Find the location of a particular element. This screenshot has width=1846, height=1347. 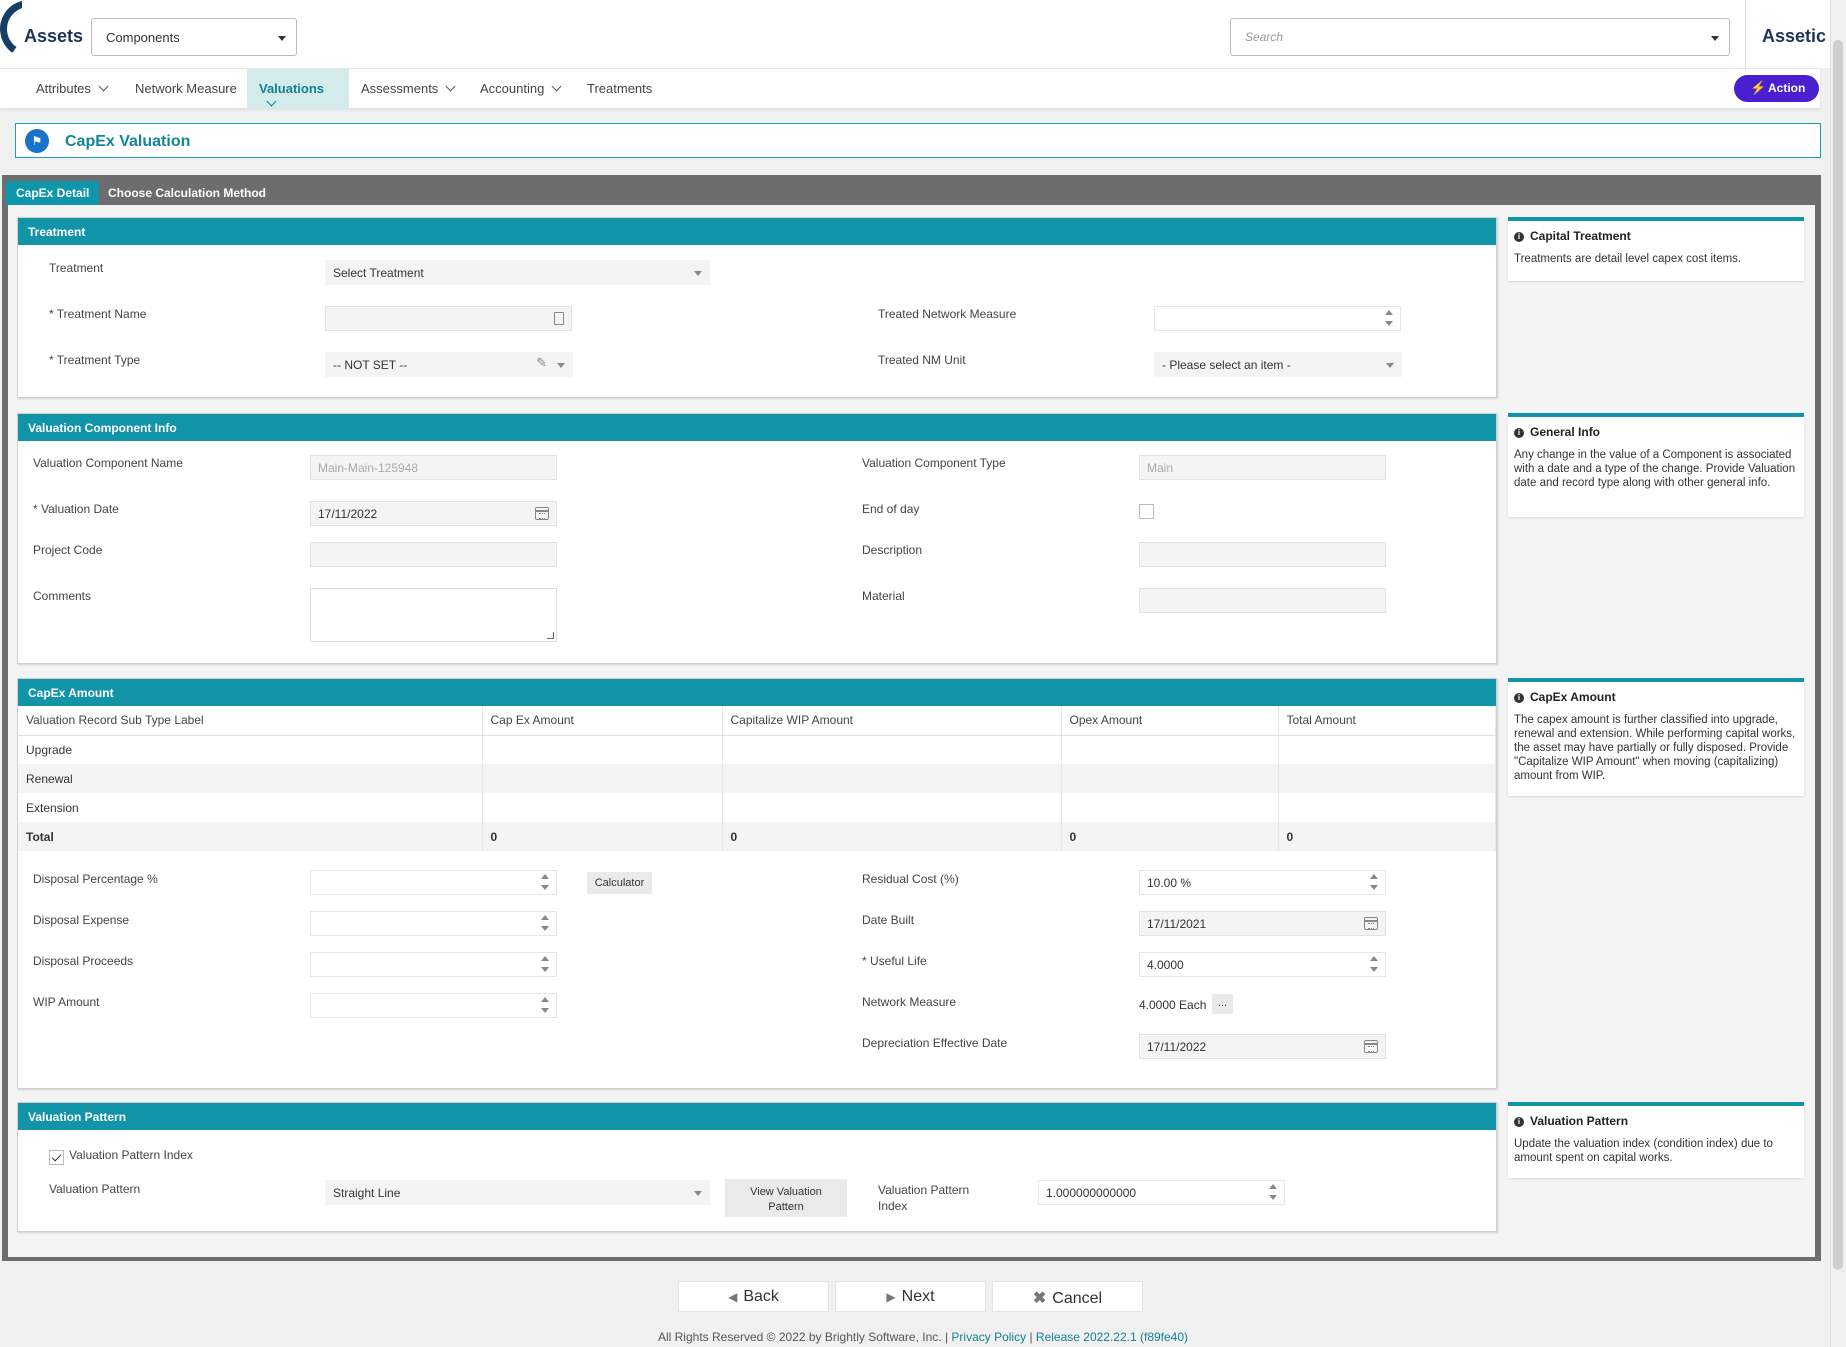

treatment-type-select: -- NOT SET -- ✎ is located at coordinates (449, 364).